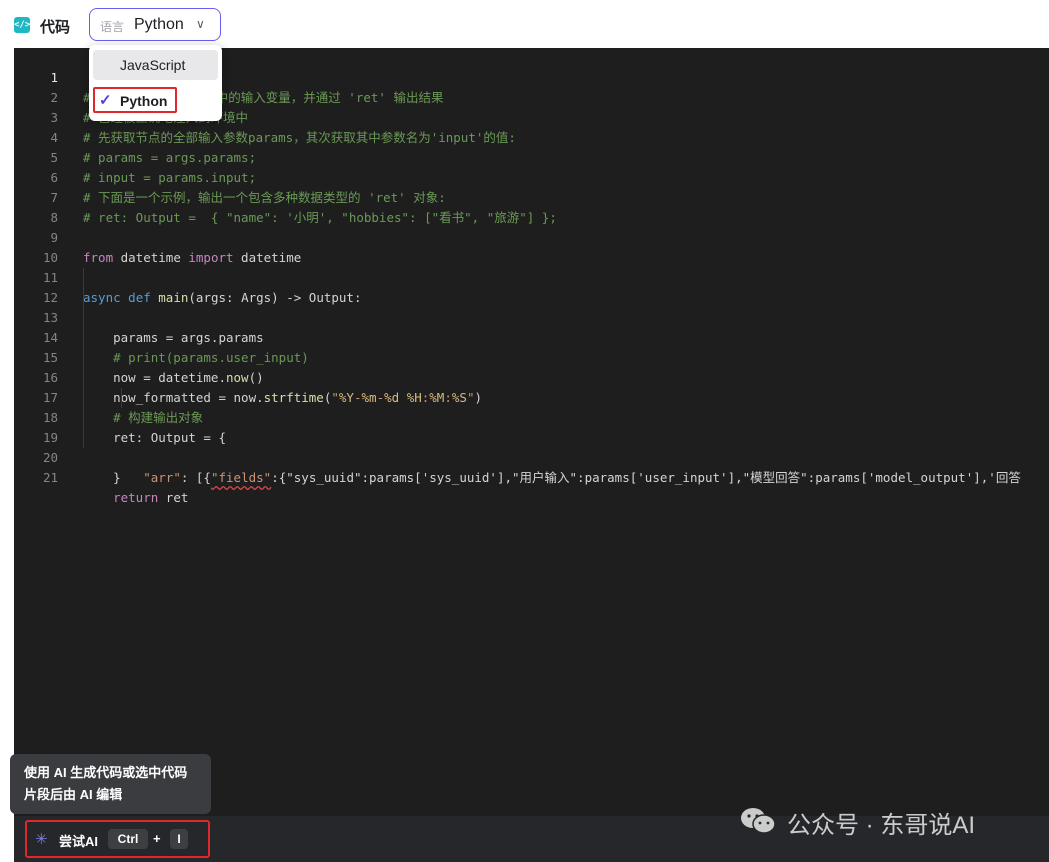  I want to click on language-select: 语言 Python ∨, so click(155, 24).